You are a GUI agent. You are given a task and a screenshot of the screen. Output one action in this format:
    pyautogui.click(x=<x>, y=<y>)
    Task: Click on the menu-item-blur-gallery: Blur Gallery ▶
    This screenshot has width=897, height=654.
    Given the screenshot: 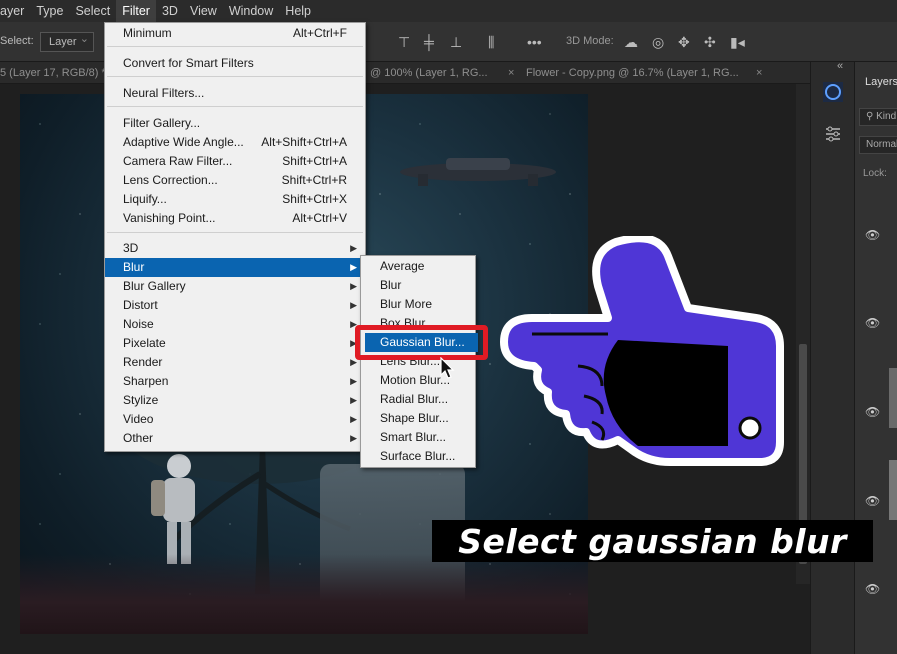 What is the action you would take?
    pyautogui.click(x=235, y=286)
    